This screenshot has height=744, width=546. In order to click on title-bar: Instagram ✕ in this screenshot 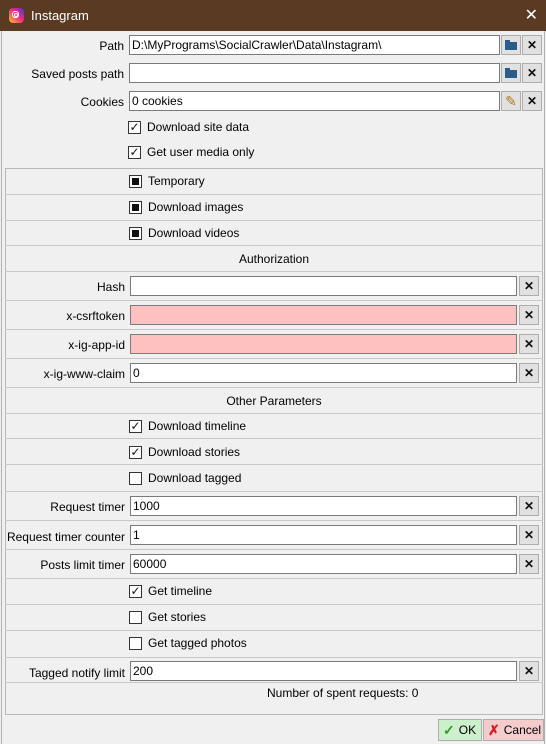, I will do `click(273, 15)`.